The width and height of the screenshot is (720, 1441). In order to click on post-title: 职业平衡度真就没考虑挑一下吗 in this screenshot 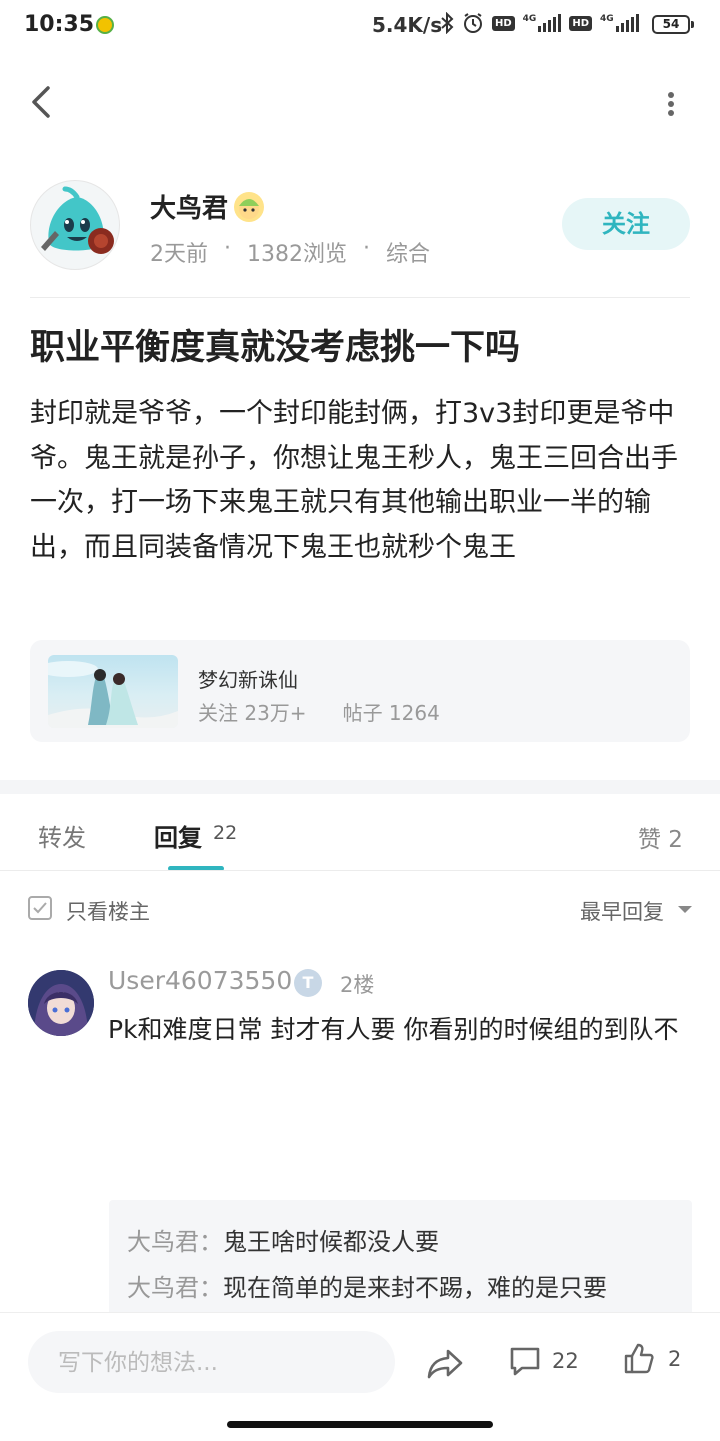, I will do `click(275, 348)`.